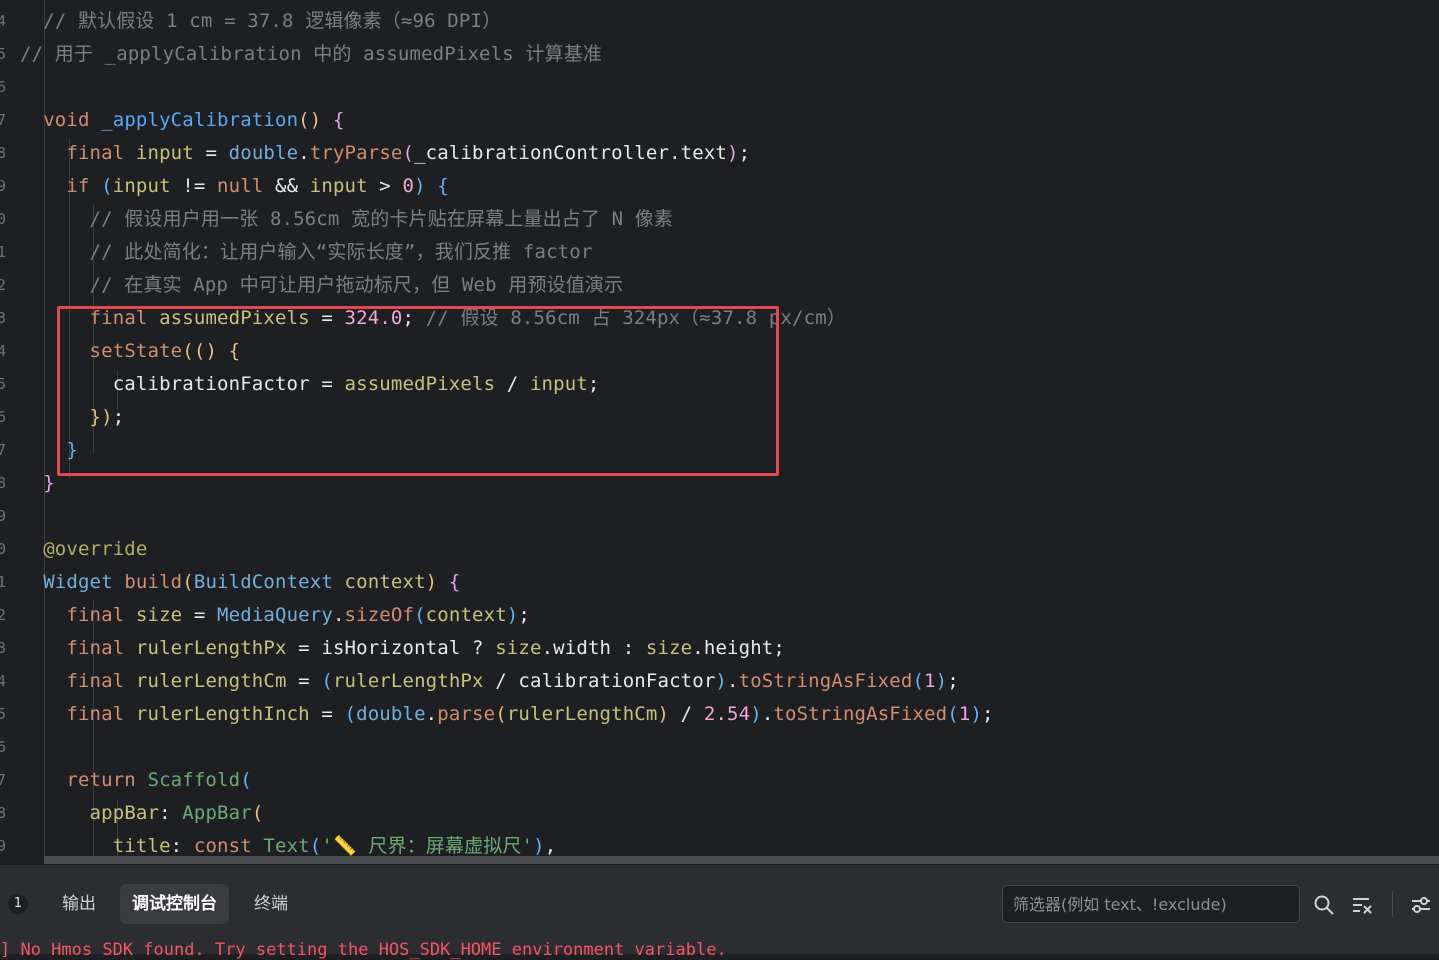 The width and height of the screenshot is (1439, 960). I want to click on code-line: // 在真实 App 中可让用户拖动标尺，但 Web 用预设值演示, so click(322, 285).